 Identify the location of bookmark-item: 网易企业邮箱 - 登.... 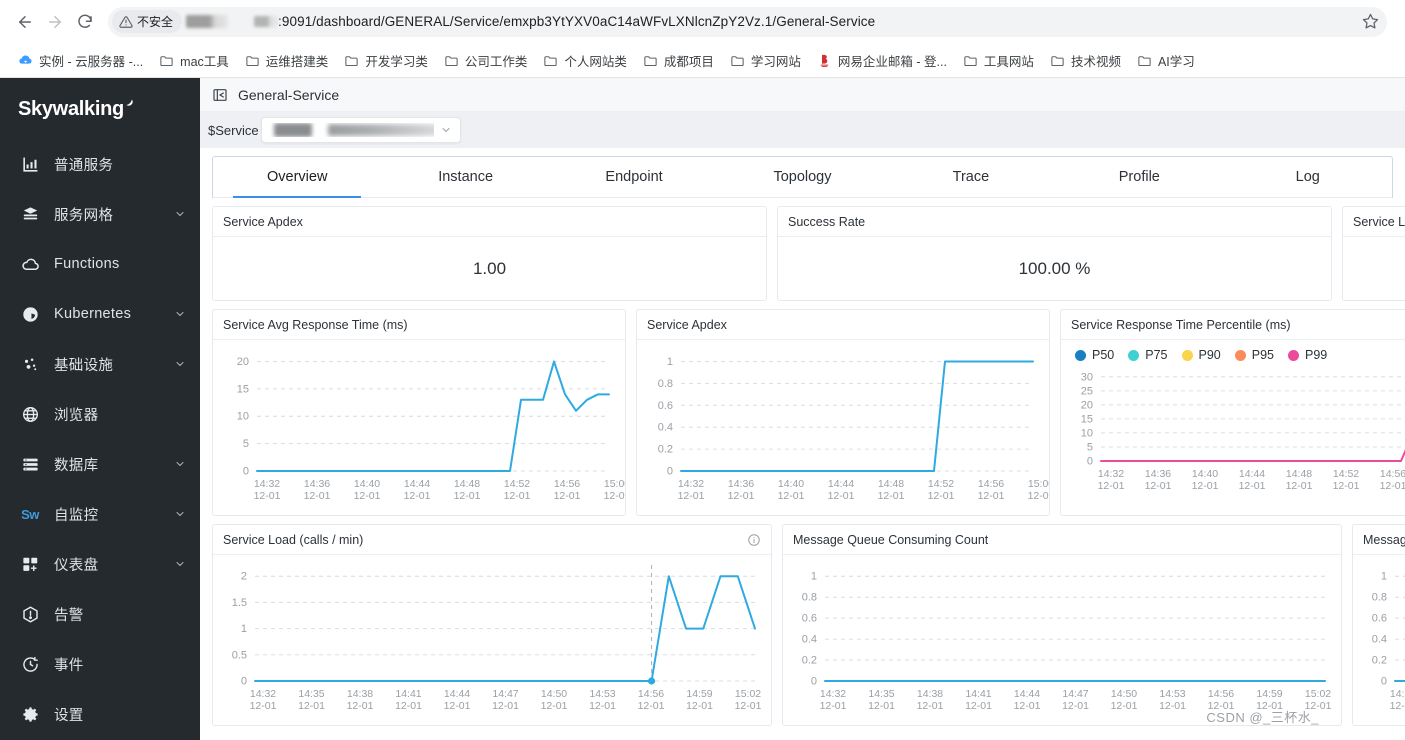
(882, 60).